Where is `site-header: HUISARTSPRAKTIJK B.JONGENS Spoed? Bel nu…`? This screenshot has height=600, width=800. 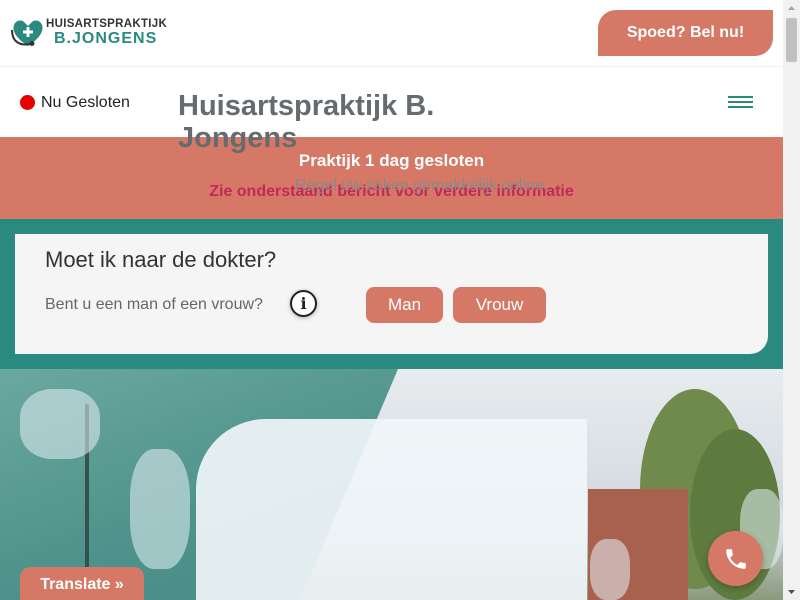 site-header: HUISARTSPRAKTIJK B.JONGENS Spoed? Bel nu… is located at coordinates (391, 32).